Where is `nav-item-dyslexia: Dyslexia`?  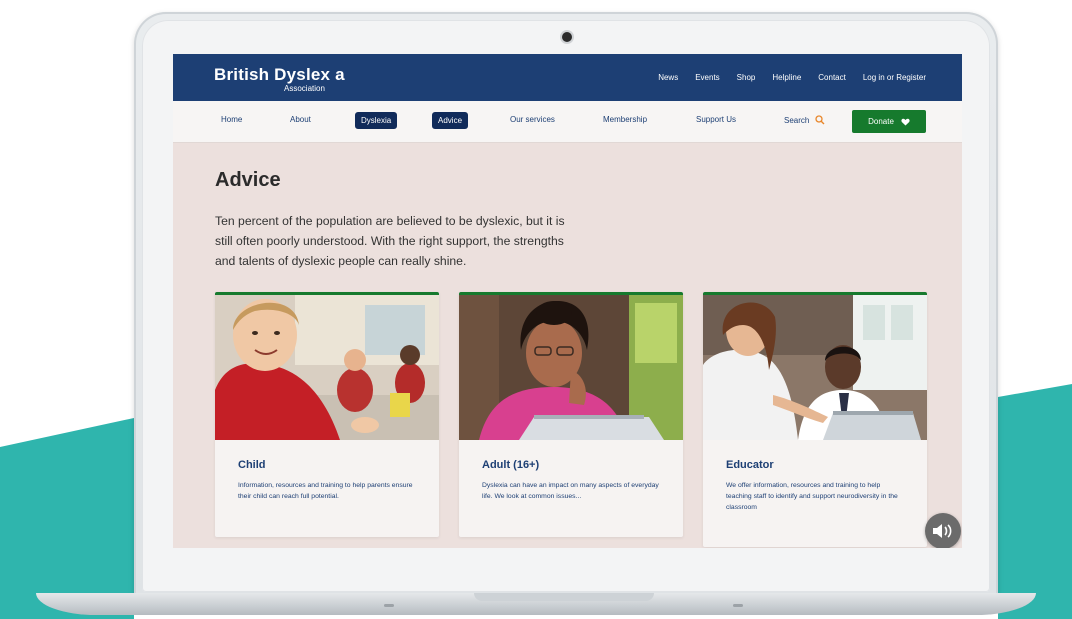
nav-item-dyslexia: Dyslexia is located at coordinates (376, 120).